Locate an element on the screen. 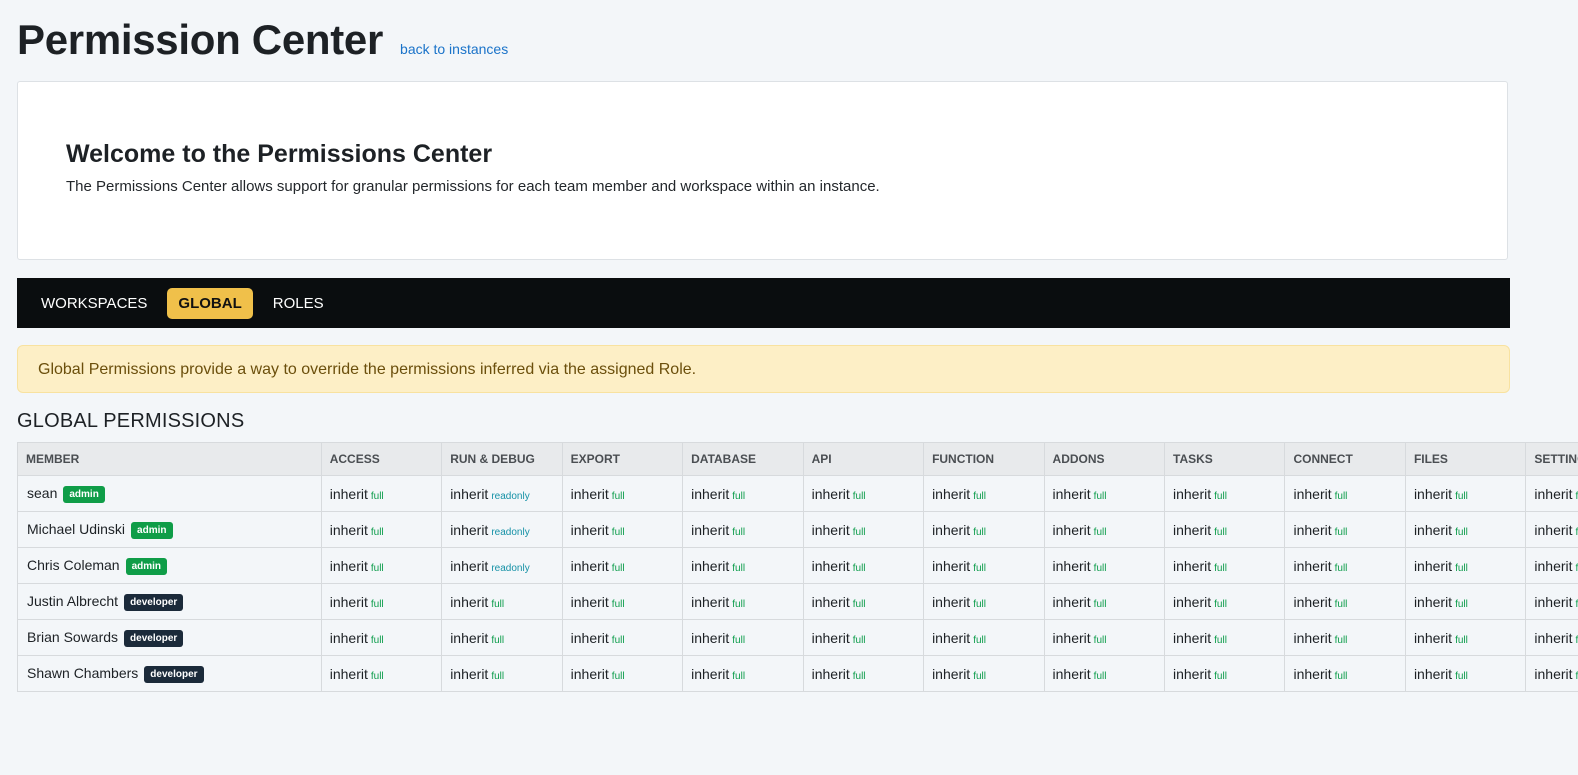  back-to-instances-link: back to instances is located at coordinates (454, 49).